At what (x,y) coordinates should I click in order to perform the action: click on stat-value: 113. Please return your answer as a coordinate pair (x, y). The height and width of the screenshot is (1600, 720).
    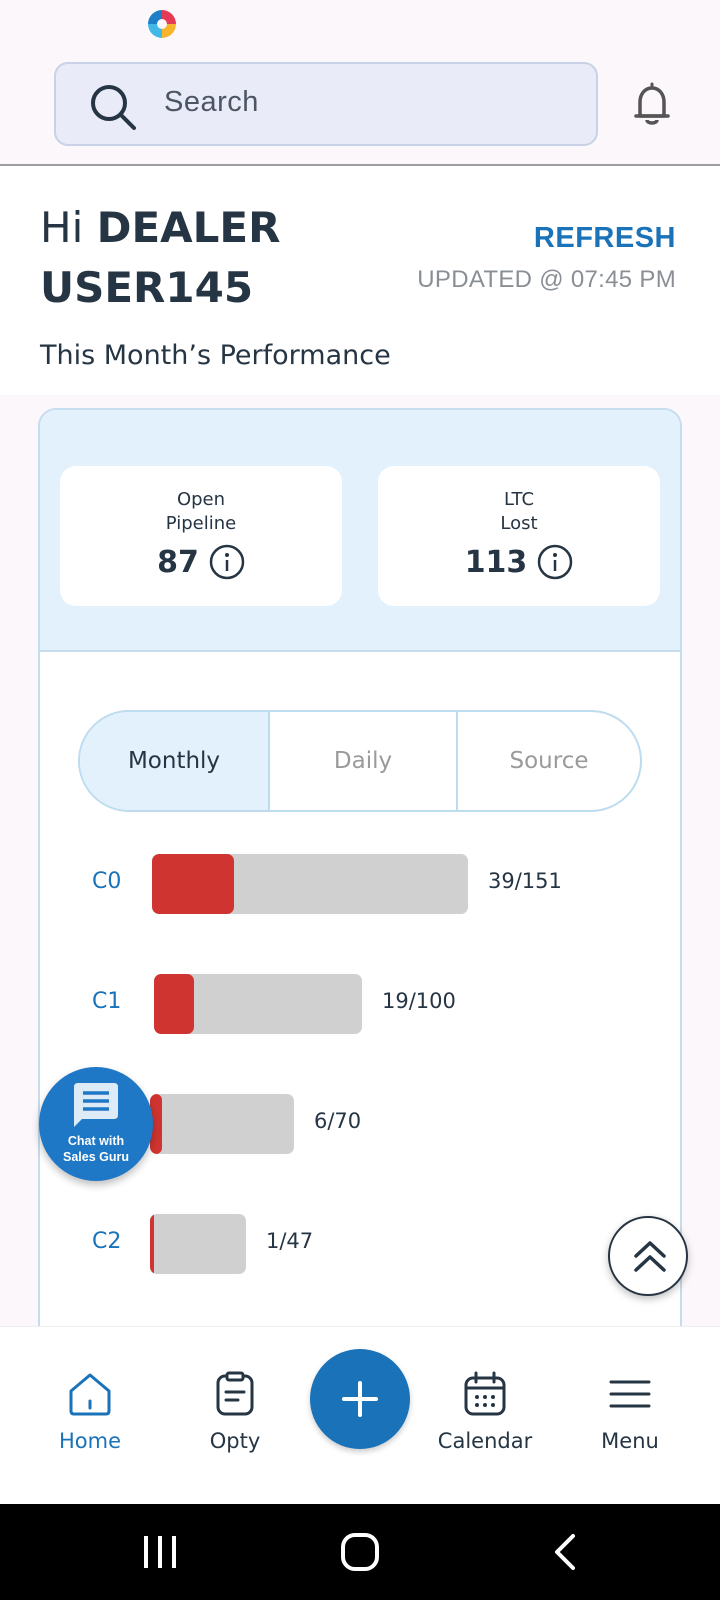
    Looking at the image, I should click on (496, 562).